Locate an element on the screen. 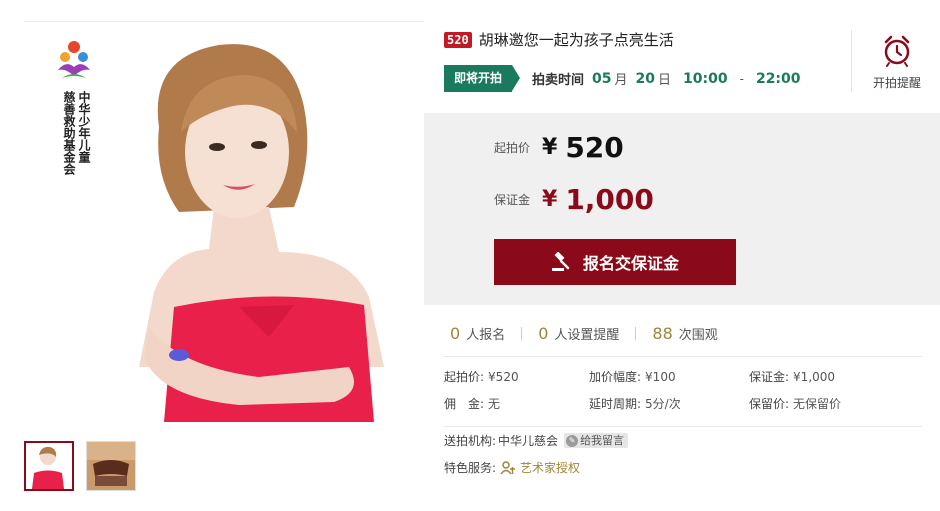  info-divider-bottom is located at coordinates (683, 426).